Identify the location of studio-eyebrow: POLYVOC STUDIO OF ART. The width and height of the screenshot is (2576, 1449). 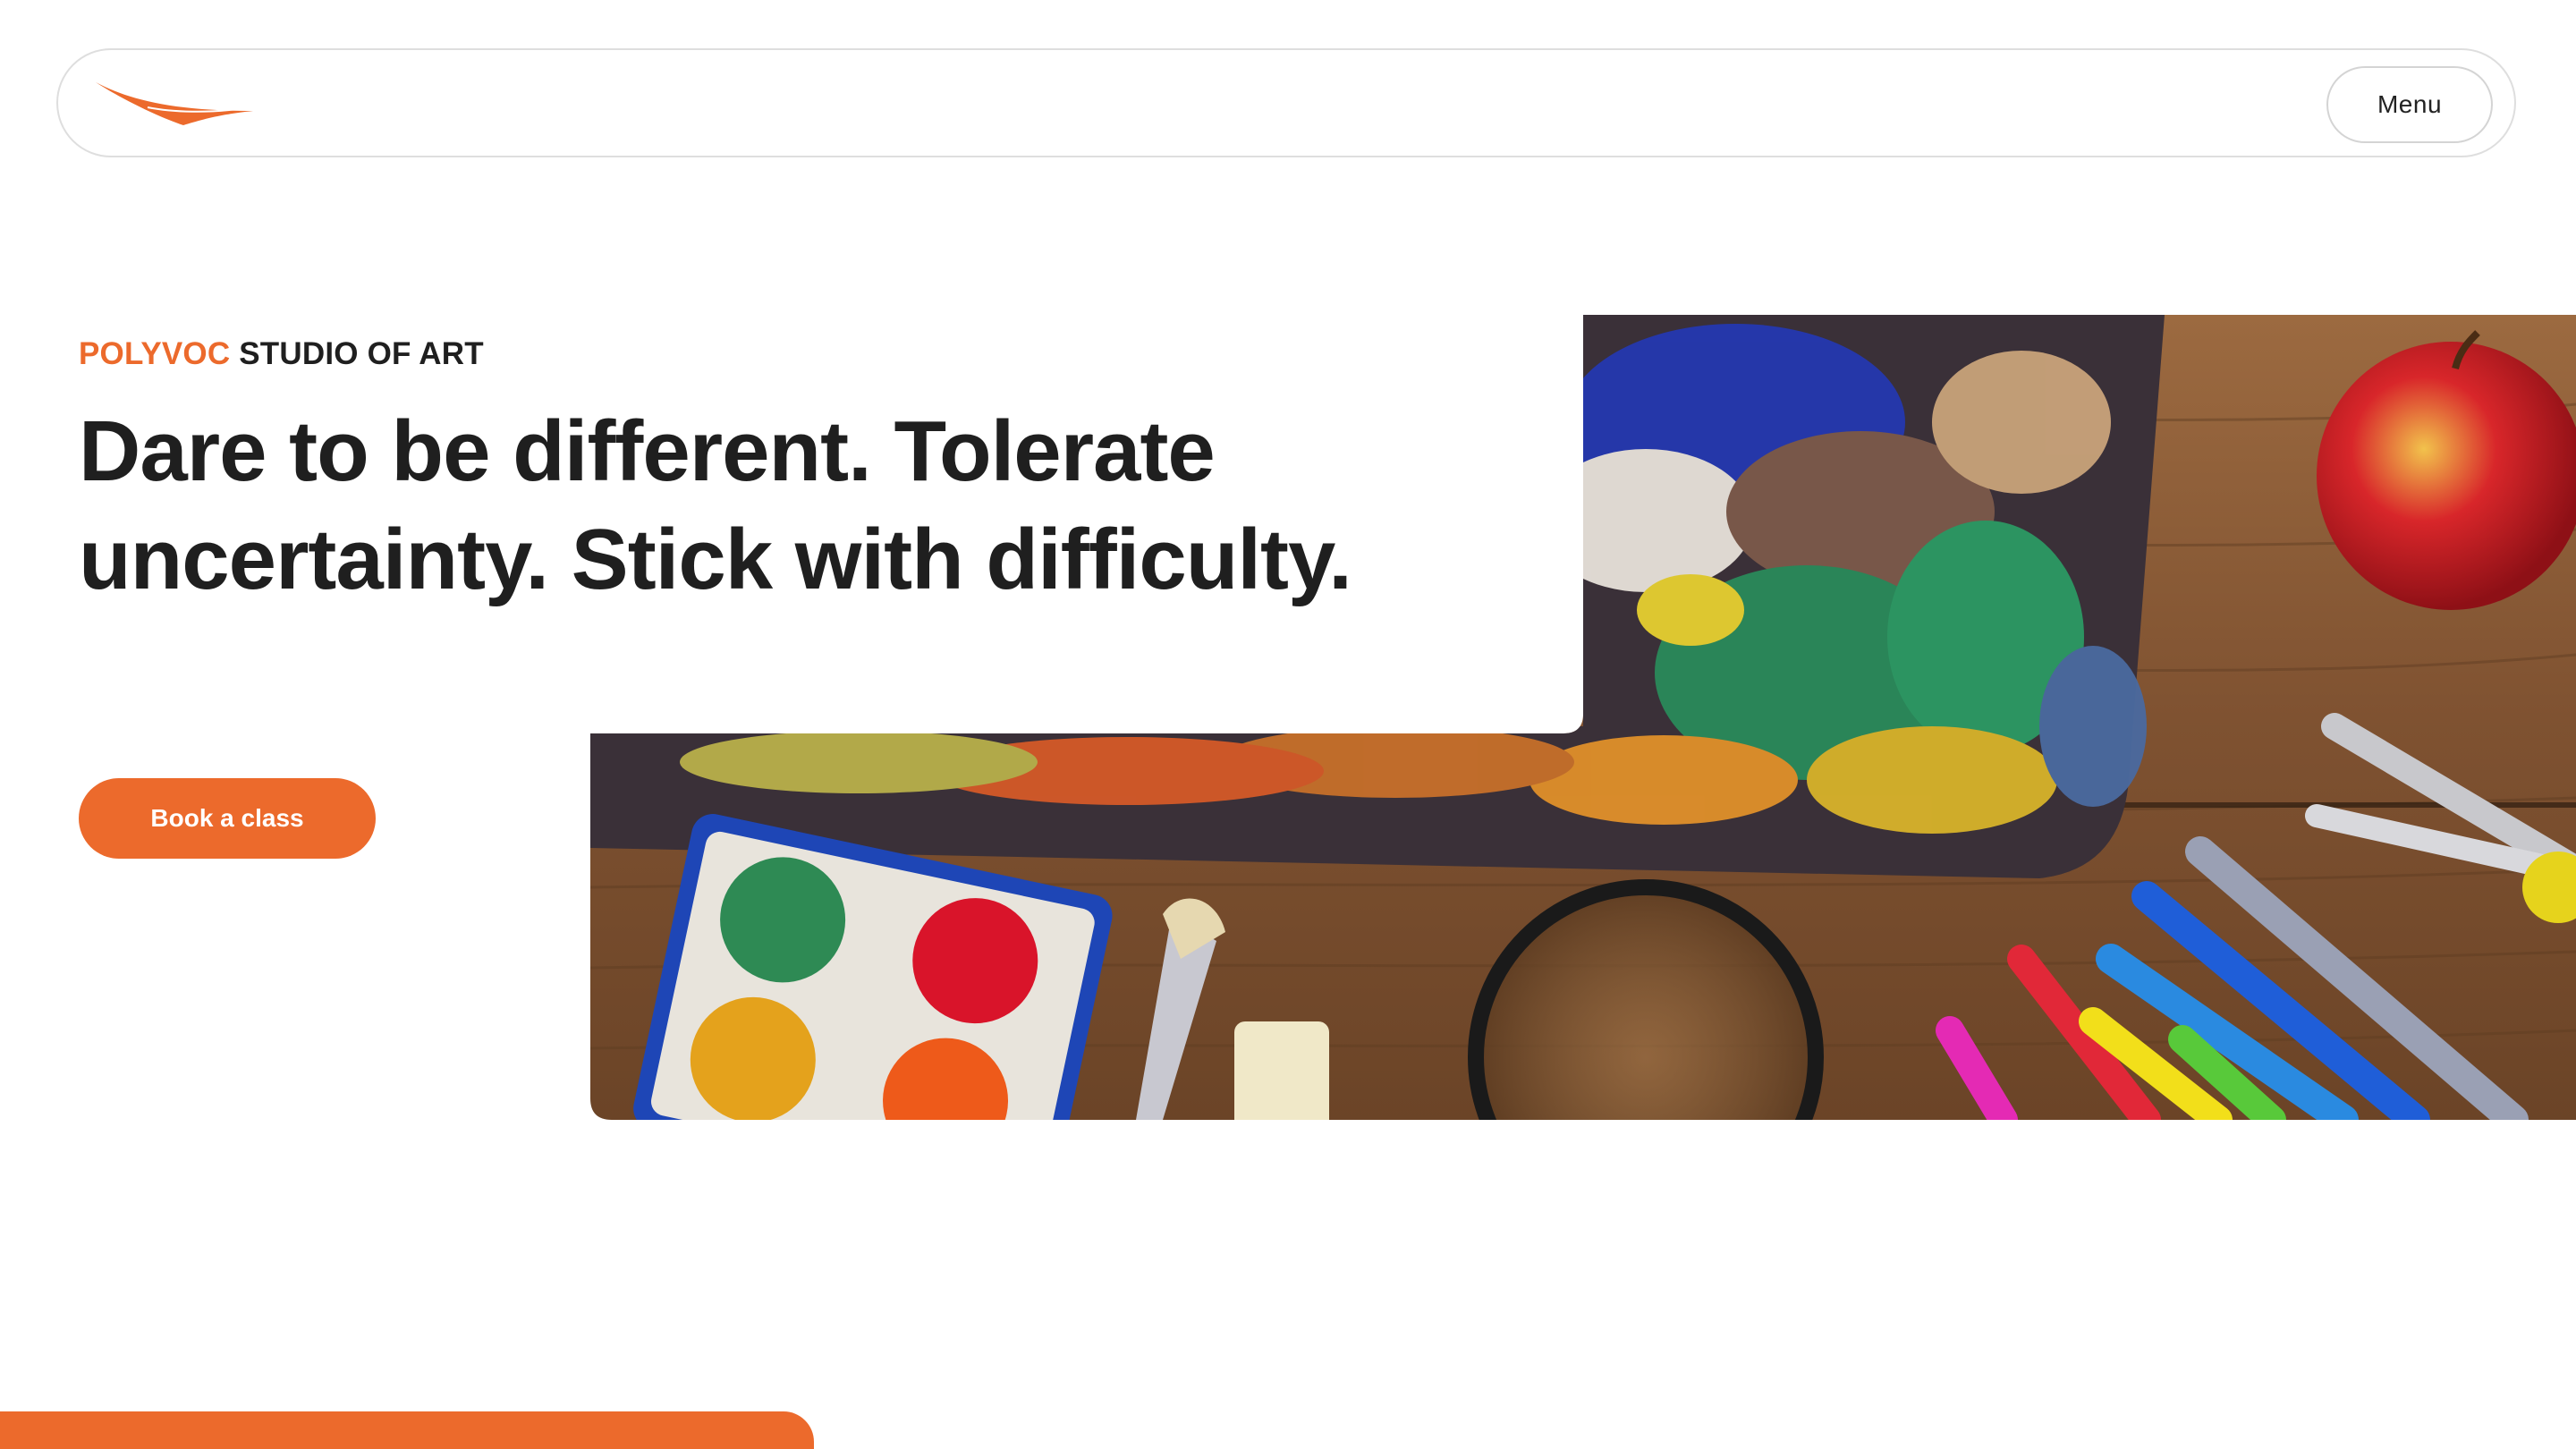
(281, 354).